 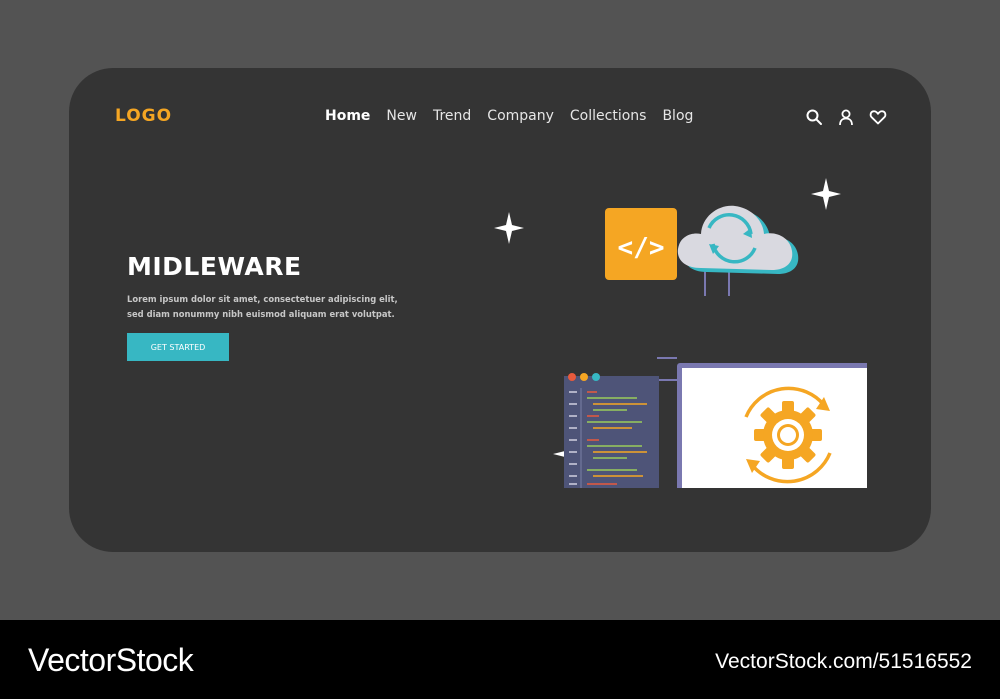 I want to click on nav-item-company: Company, so click(x=520, y=116).